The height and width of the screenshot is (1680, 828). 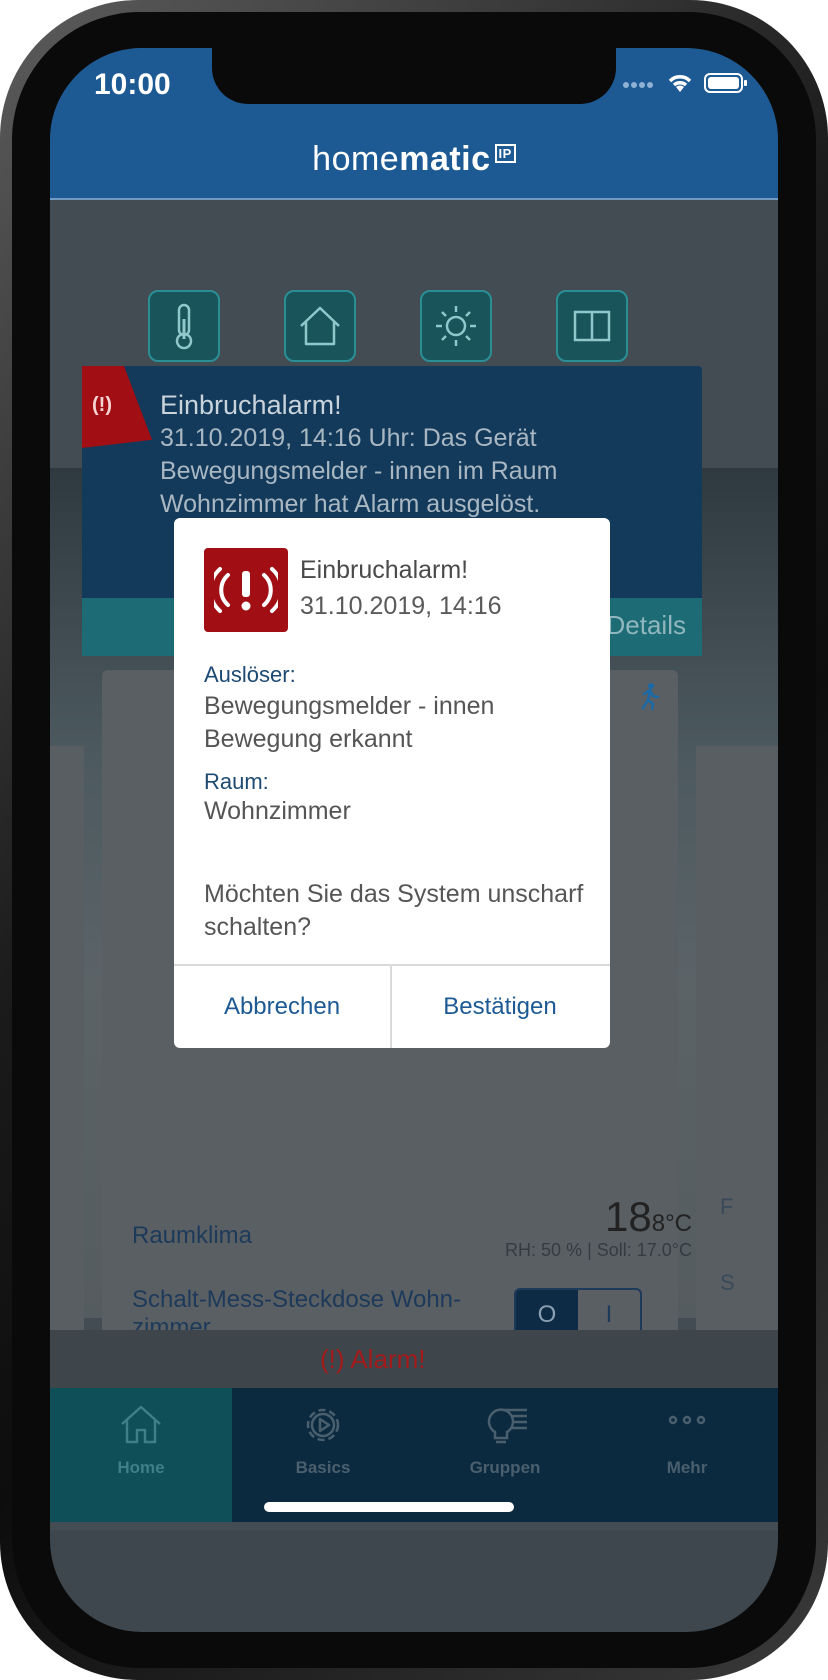 I want to click on room-label: Raum:, so click(x=236, y=781).